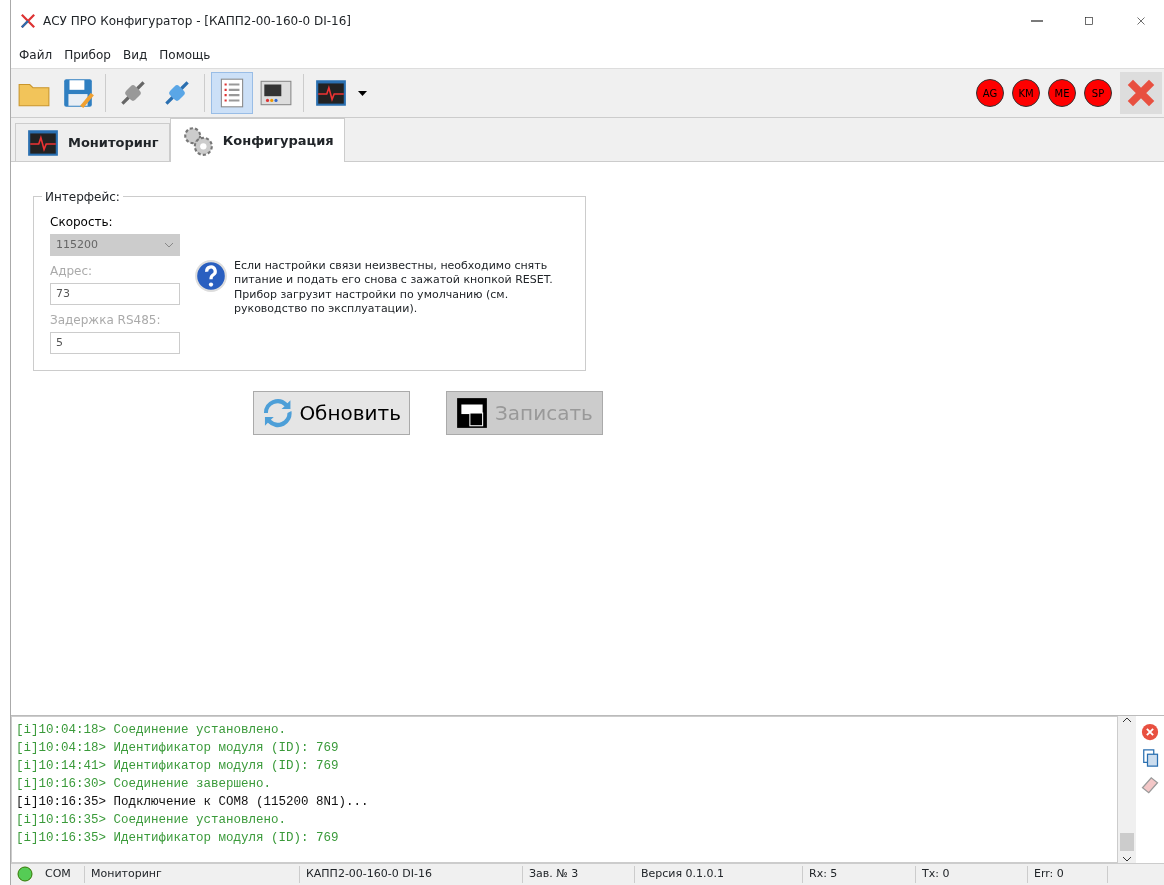 This screenshot has height=885, width=1164. What do you see at coordinates (152, 820) in the screenshot?
I see `log-line: [i]10:16:35> Соединение установлено.` at bounding box center [152, 820].